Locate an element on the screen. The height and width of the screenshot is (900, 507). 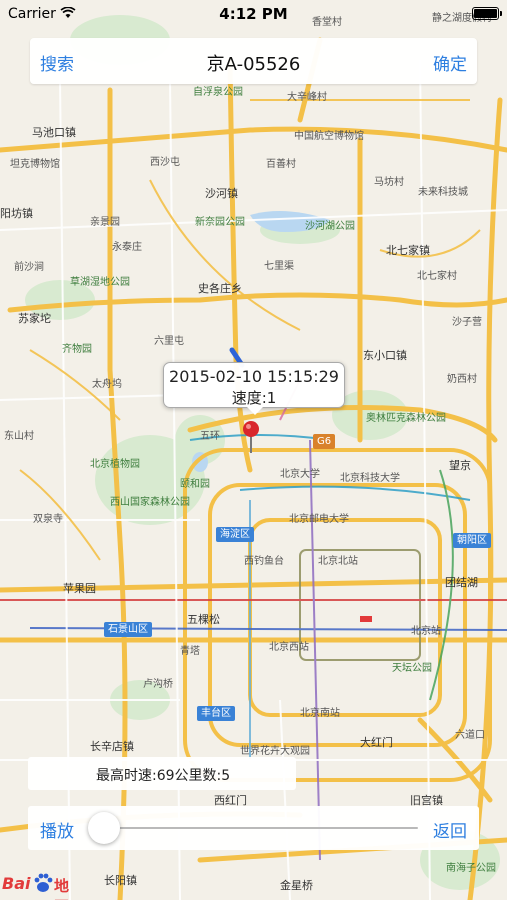
map-label: 天坛公园 is located at coordinates (412, 668).